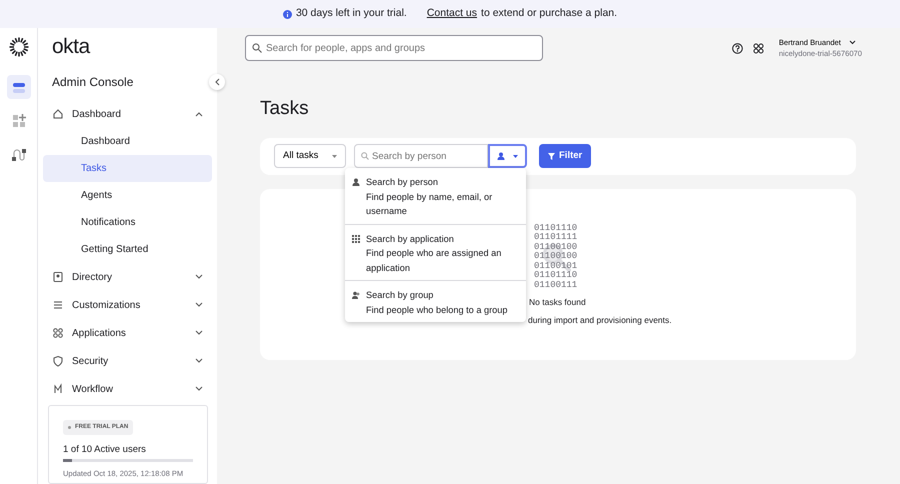 The width and height of the screenshot is (900, 484). What do you see at coordinates (127, 249) in the screenshot?
I see `nav-subitem: Getting Started` at bounding box center [127, 249].